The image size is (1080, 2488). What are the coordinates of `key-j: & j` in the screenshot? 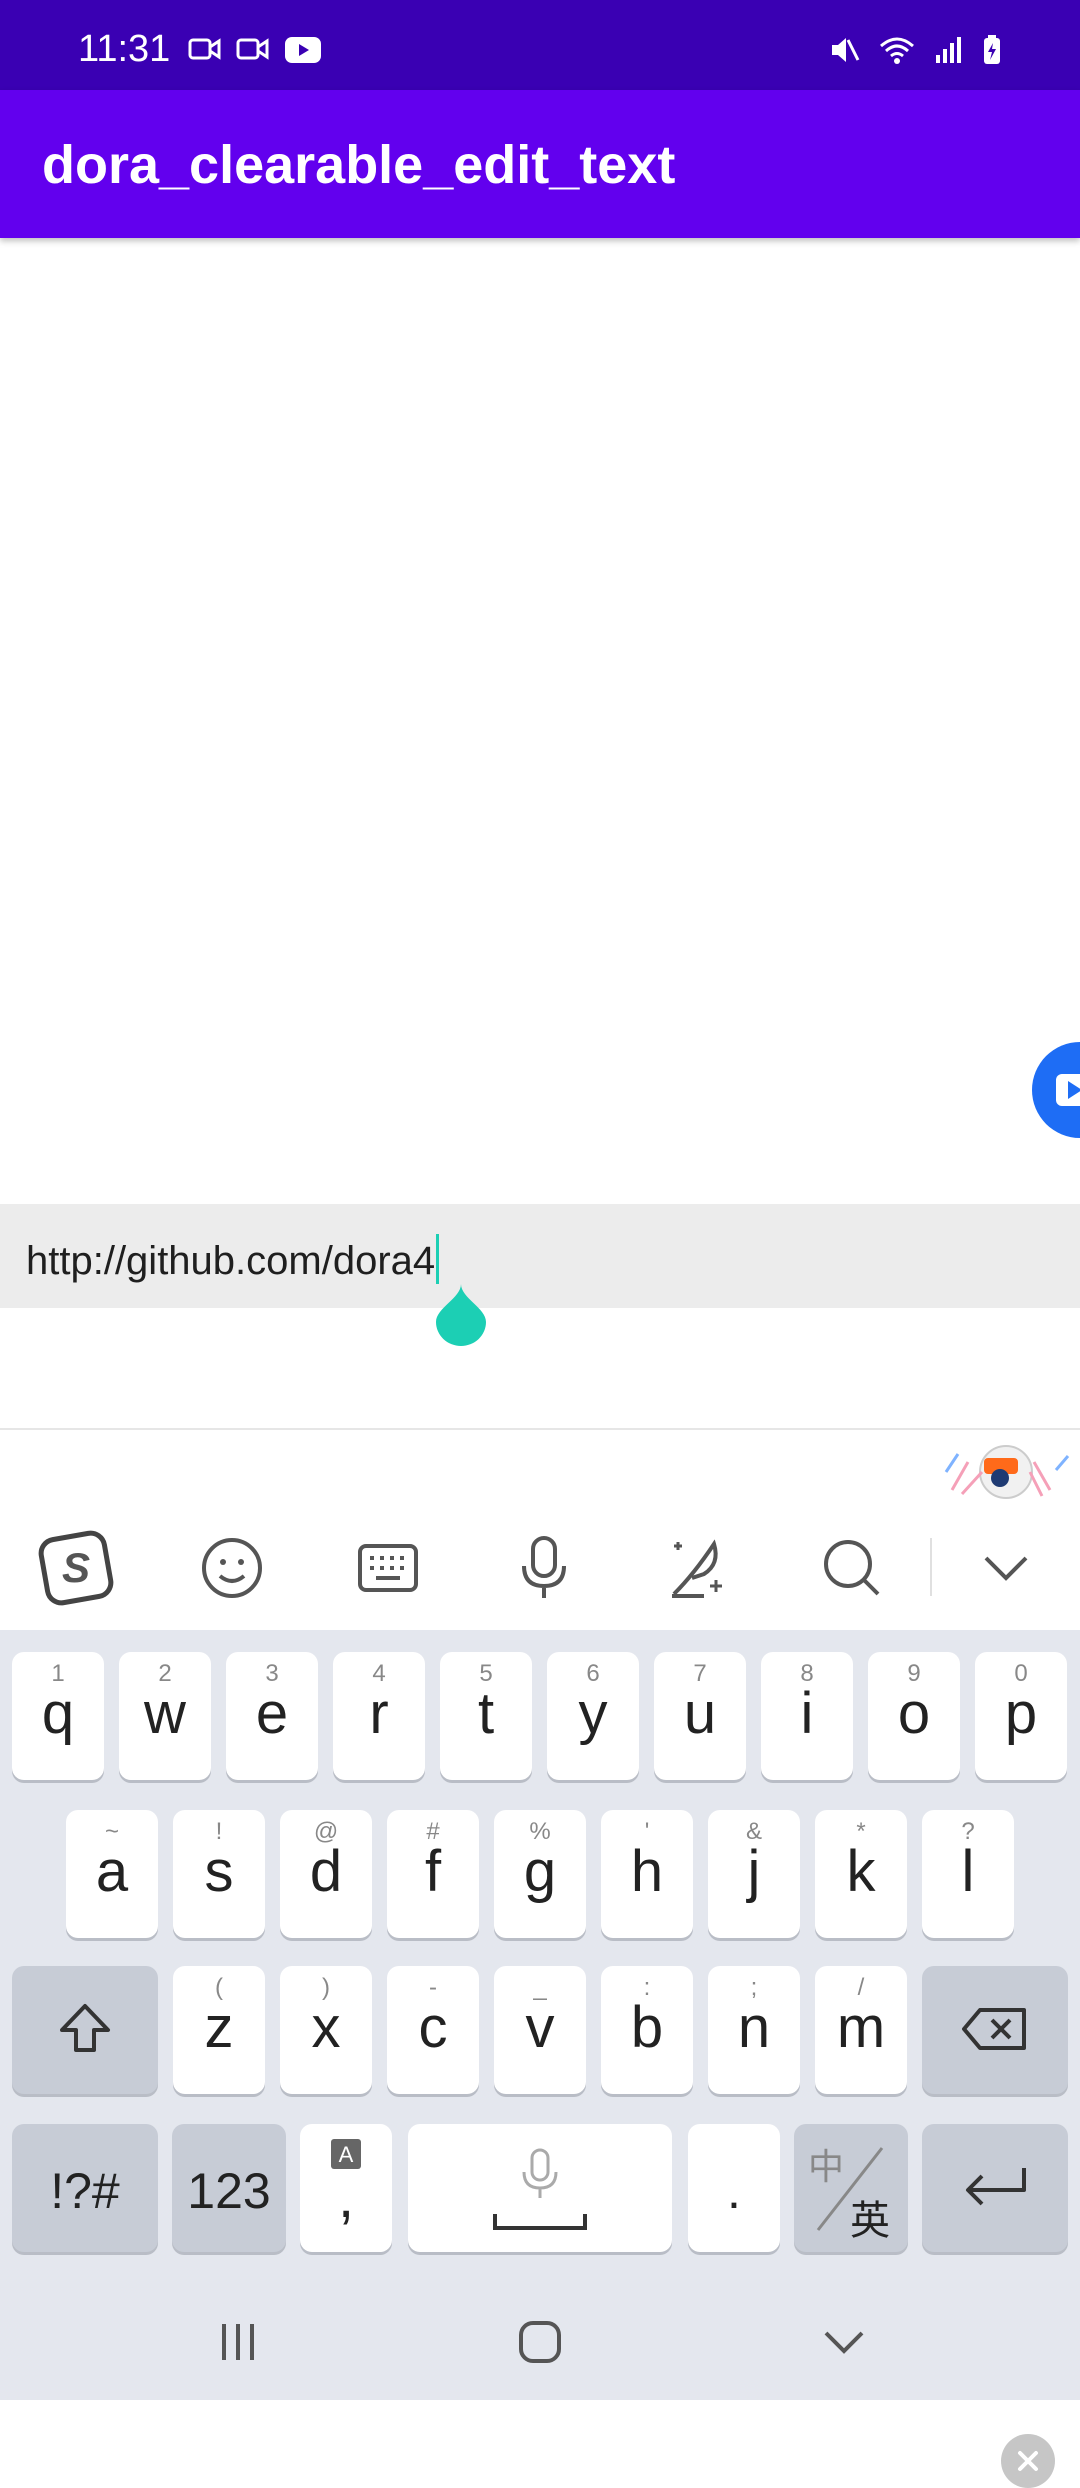 It's located at (754, 1874).